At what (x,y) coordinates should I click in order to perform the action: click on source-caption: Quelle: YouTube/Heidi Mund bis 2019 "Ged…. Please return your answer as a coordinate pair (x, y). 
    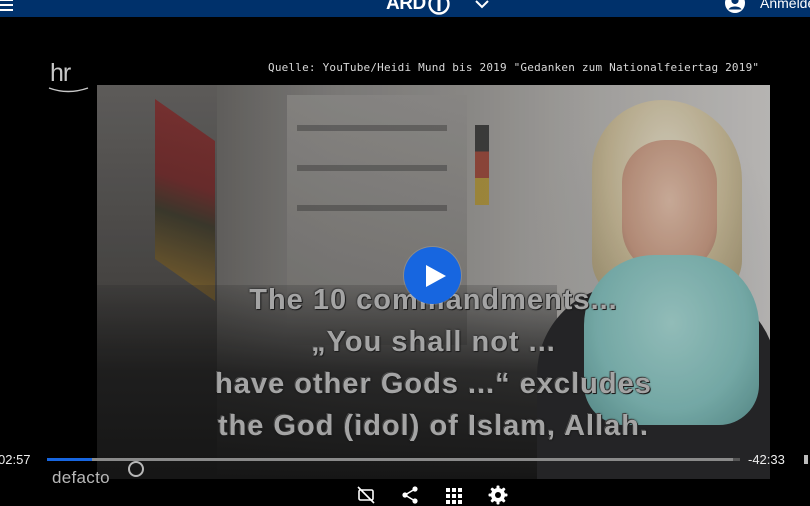
    Looking at the image, I should click on (514, 67).